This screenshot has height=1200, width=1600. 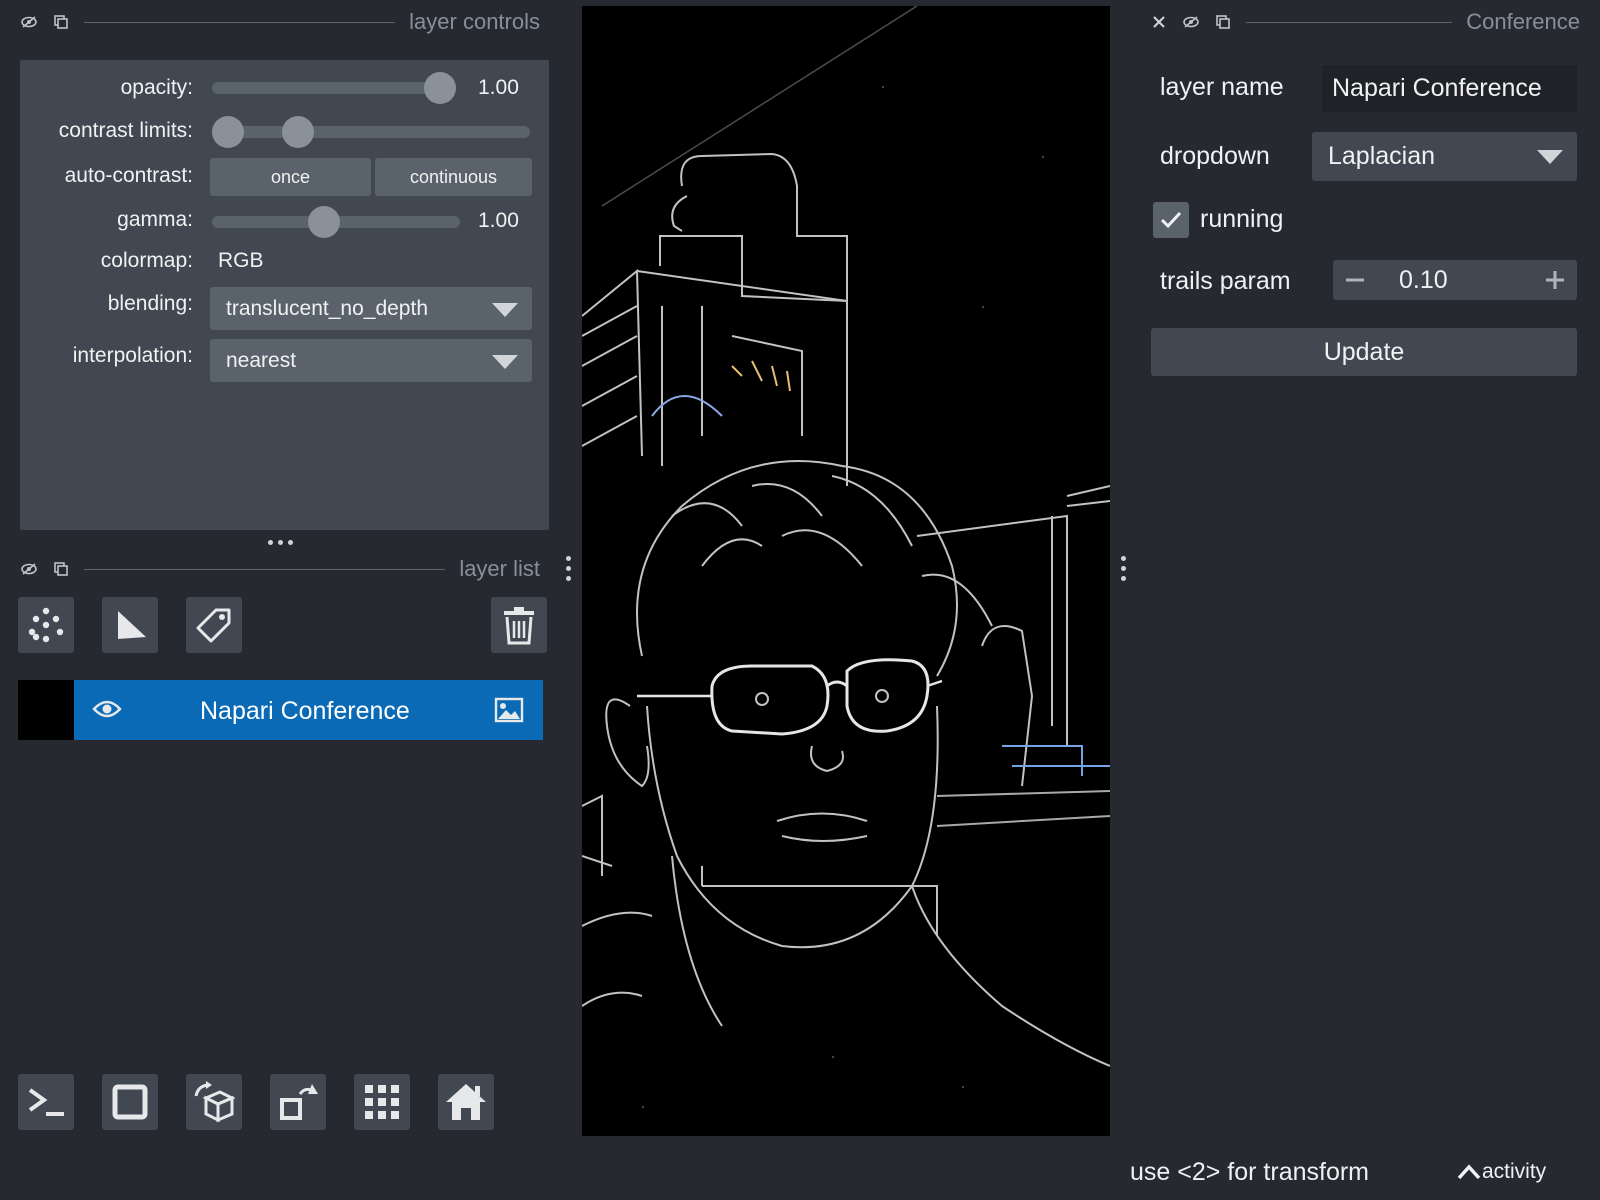 What do you see at coordinates (324, 222) in the screenshot?
I see `gamma-slider-handle` at bounding box center [324, 222].